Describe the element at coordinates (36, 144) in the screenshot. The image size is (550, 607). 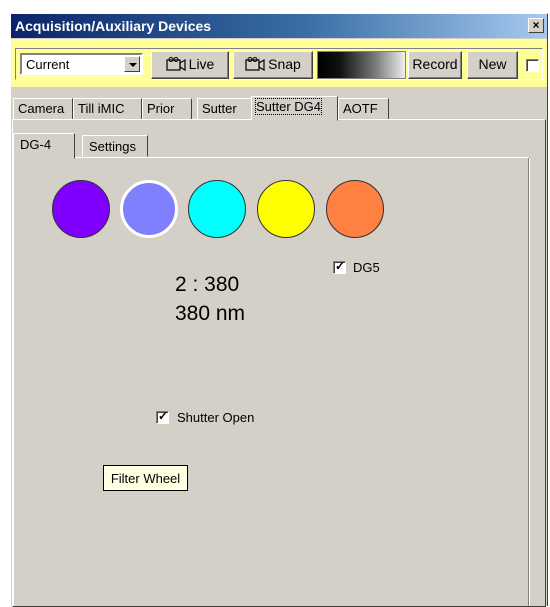
I see `tab-label: DG-4` at that location.